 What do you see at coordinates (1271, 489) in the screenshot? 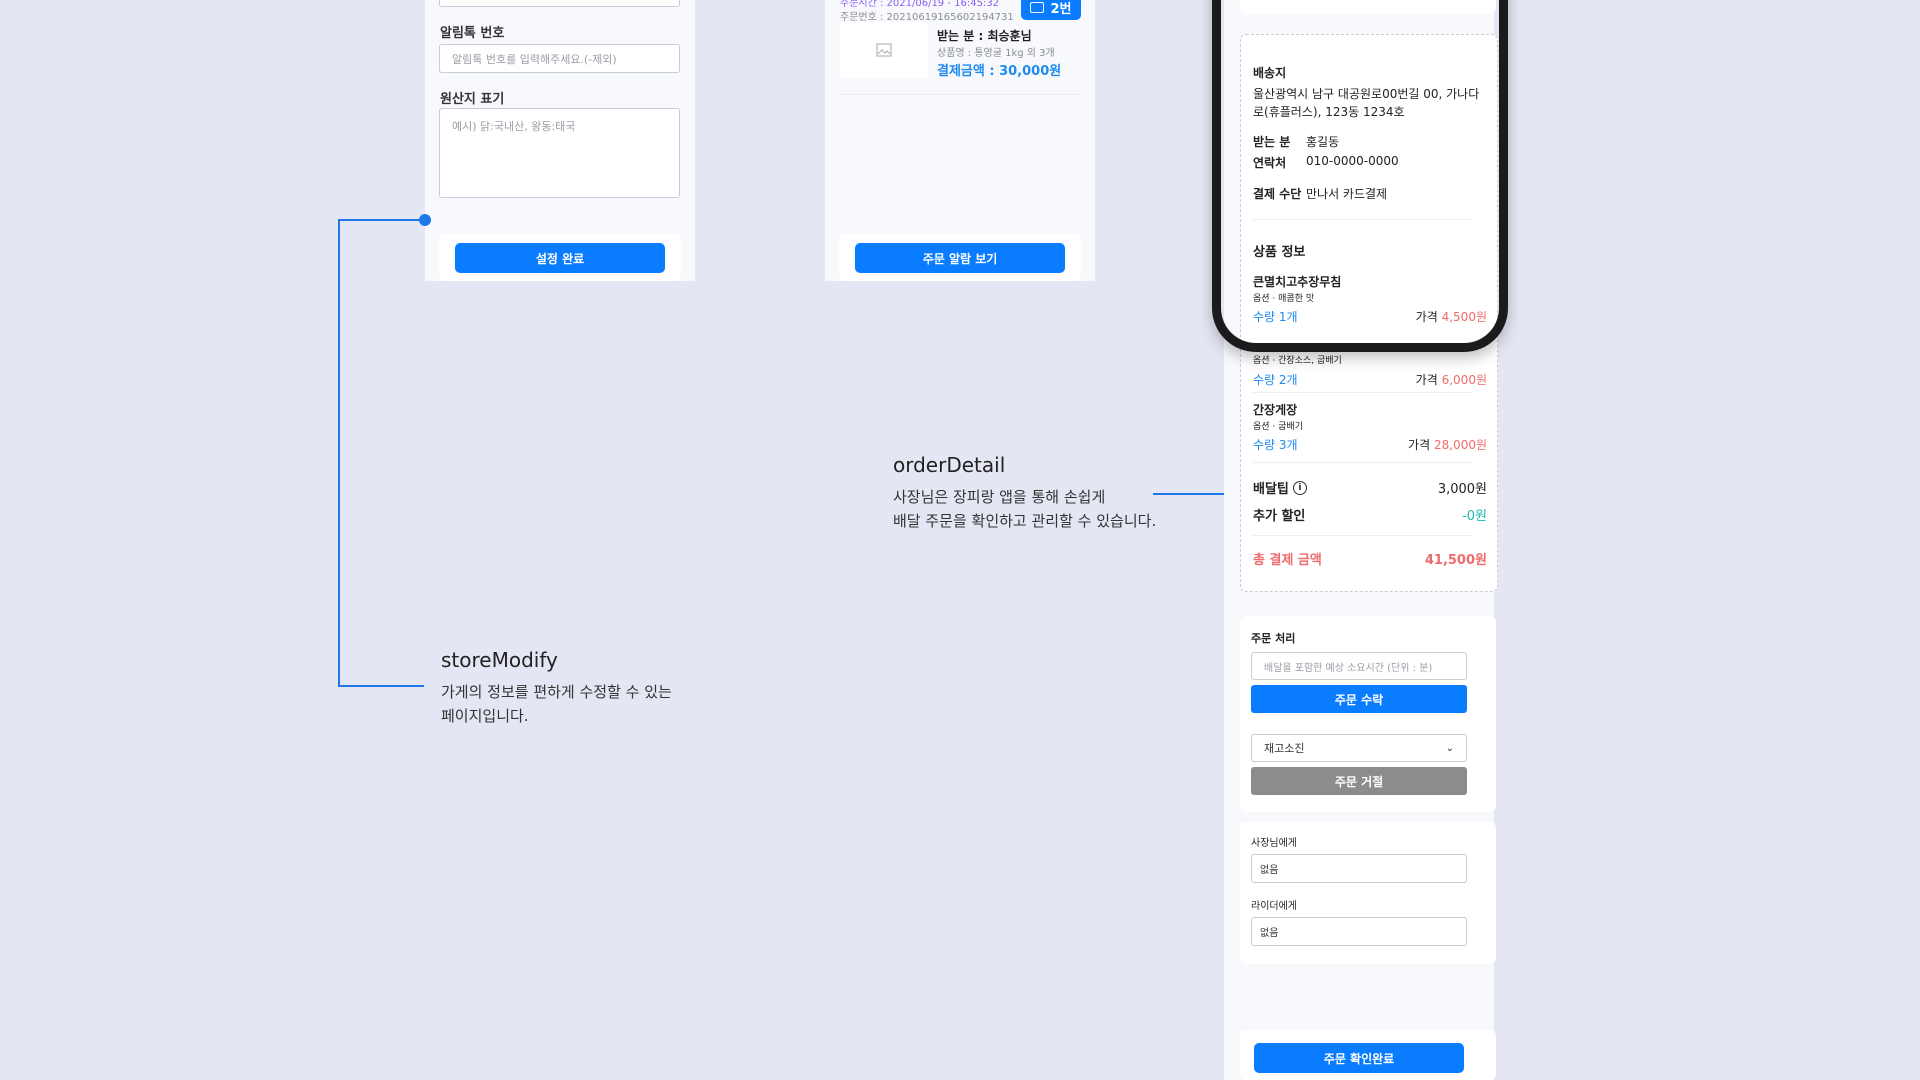
I see `delivery-tip-text: 배달팁` at bounding box center [1271, 489].